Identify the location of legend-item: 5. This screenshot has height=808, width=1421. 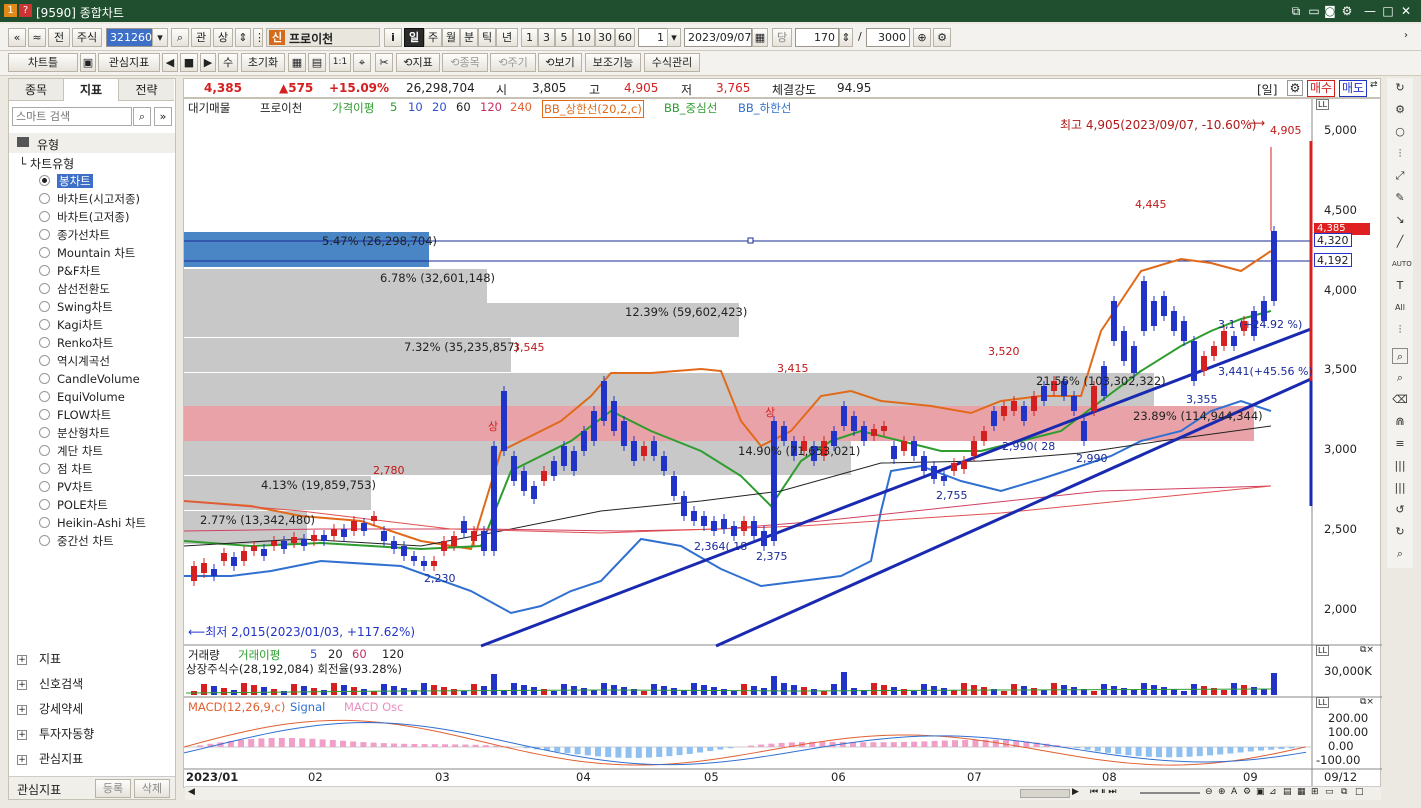
(313, 654).